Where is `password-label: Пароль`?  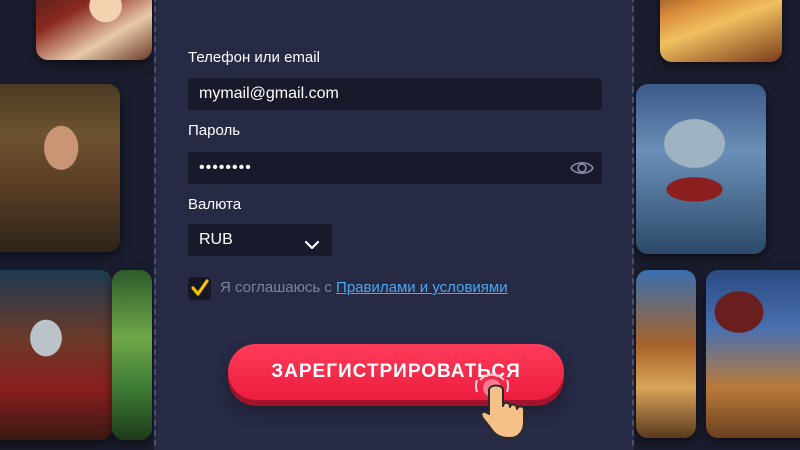
password-label: Пароль is located at coordinates (214, 130).